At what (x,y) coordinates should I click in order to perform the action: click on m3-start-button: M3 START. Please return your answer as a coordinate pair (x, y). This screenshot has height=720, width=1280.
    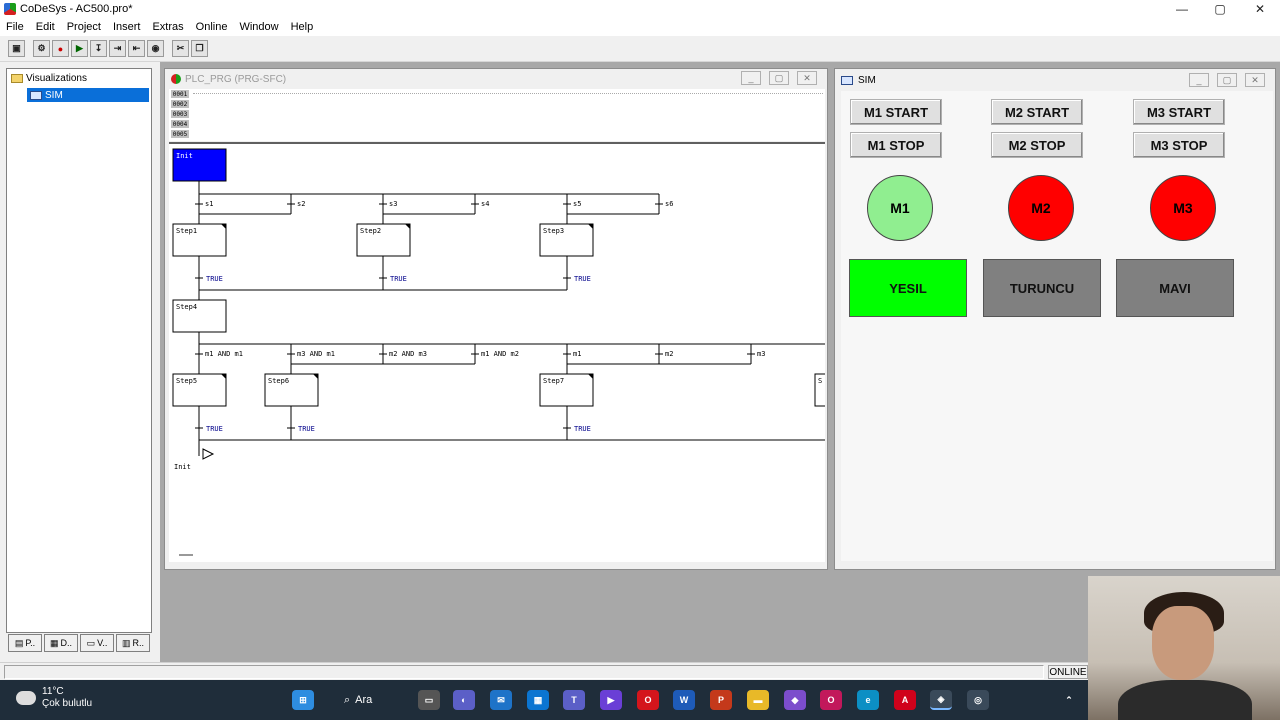
    Looking at the image, I should click on (1179, 112).